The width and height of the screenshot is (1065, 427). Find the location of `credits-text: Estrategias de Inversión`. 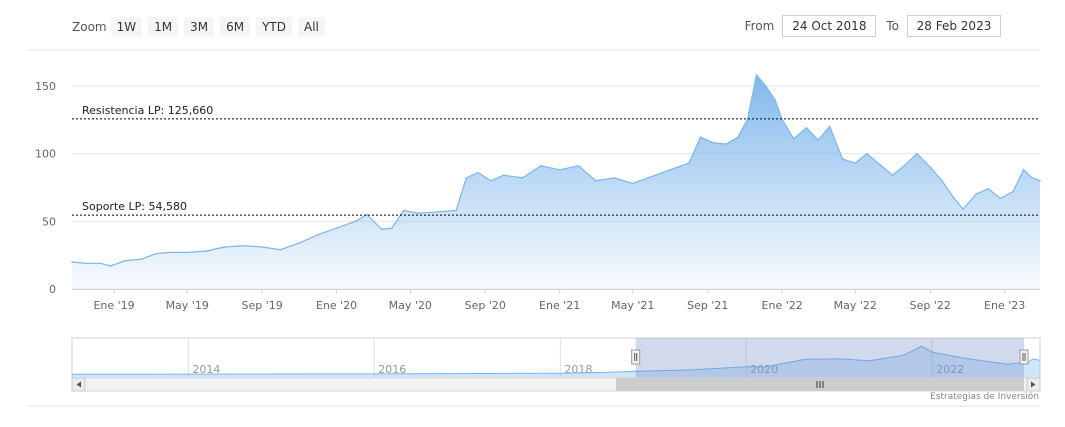

credits-text: Estrategias de Inversión is located at coordinates (984, 397).